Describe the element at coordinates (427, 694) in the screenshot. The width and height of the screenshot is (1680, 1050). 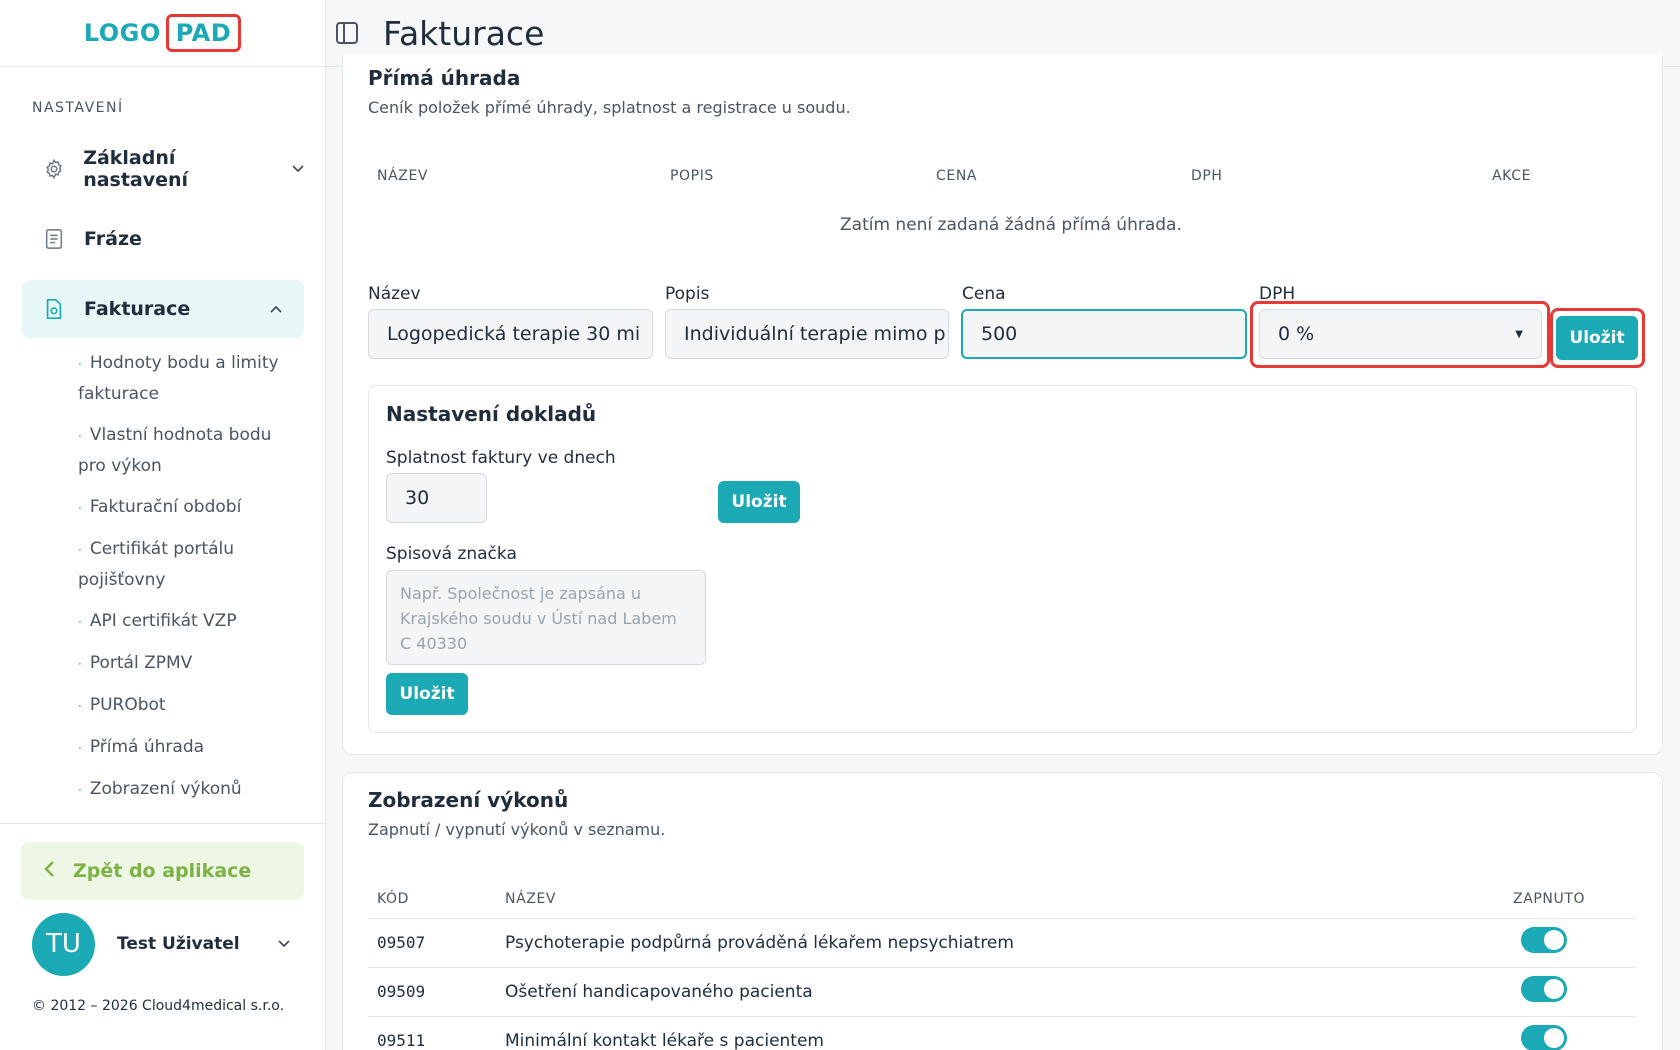
I see `save-file-number-button: Uložit` at that location.